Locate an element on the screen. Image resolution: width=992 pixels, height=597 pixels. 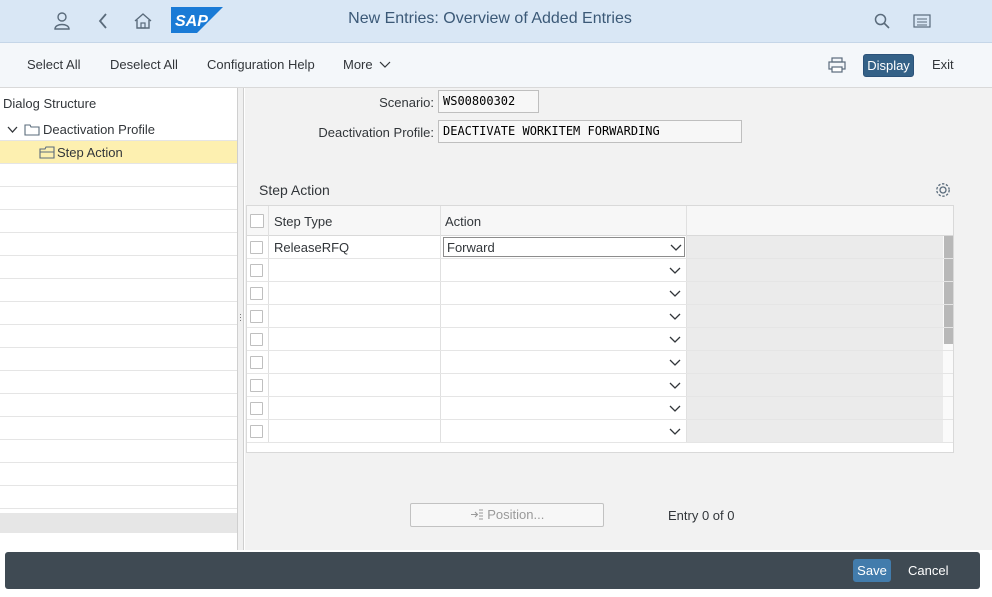
display-button: Display is located at coordinates (888, 65).